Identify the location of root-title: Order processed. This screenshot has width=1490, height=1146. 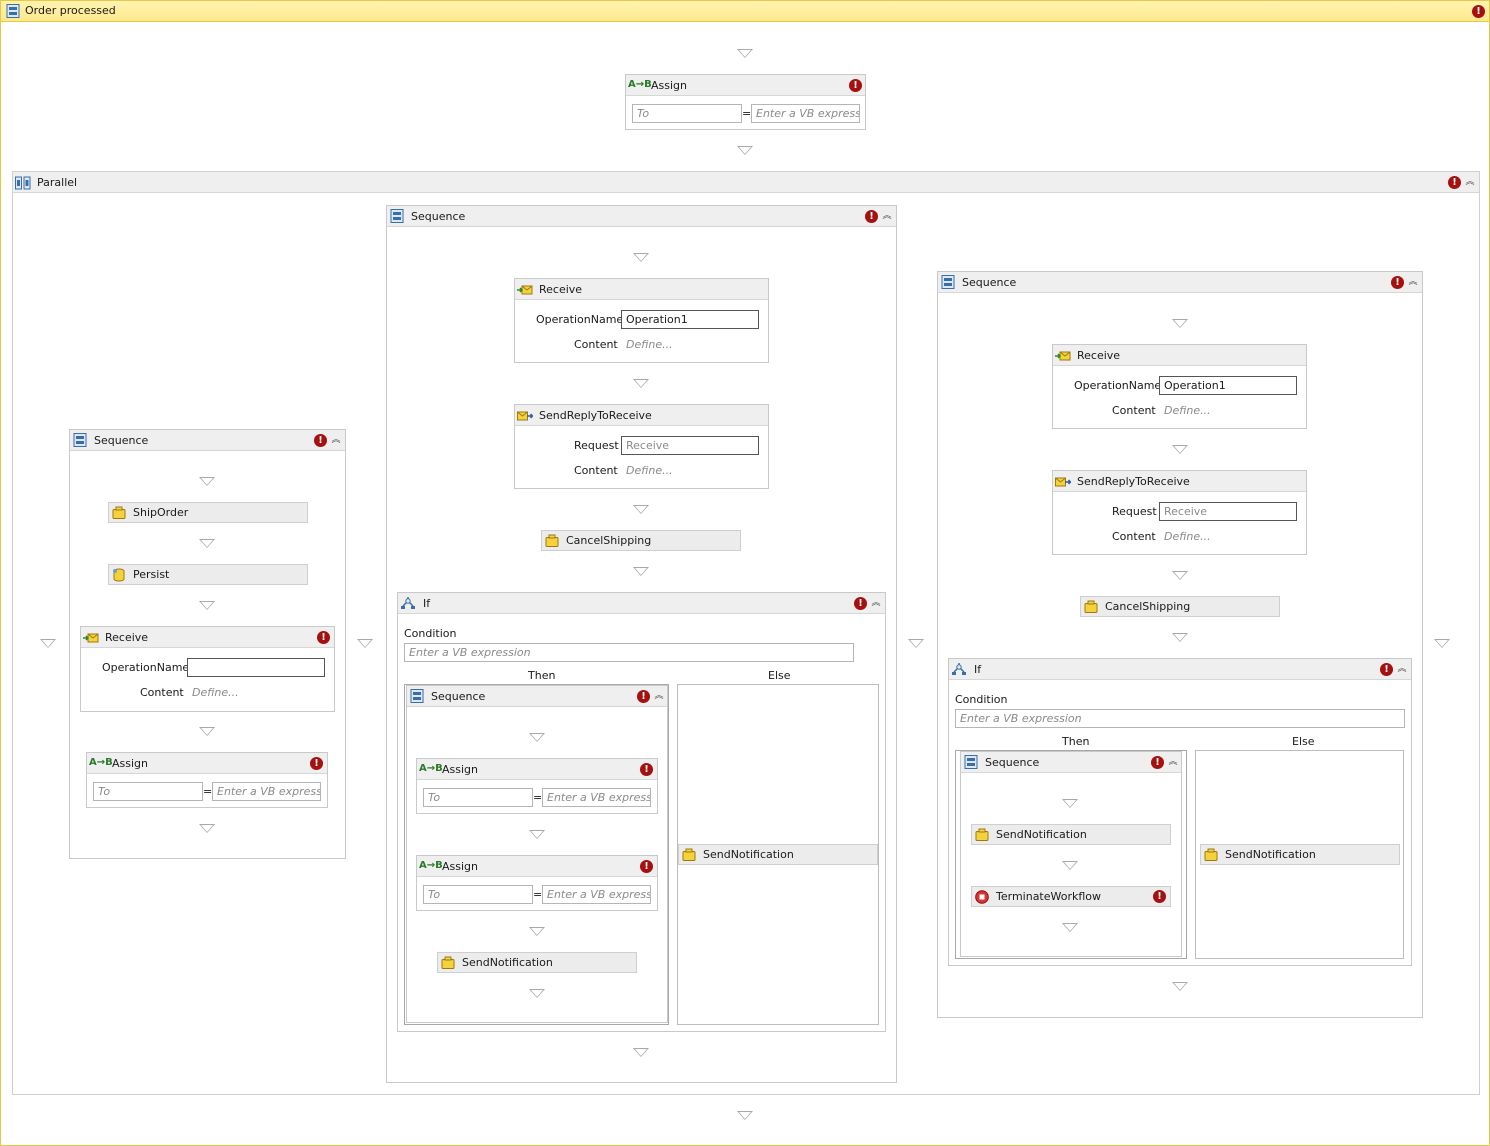
(70, 10).